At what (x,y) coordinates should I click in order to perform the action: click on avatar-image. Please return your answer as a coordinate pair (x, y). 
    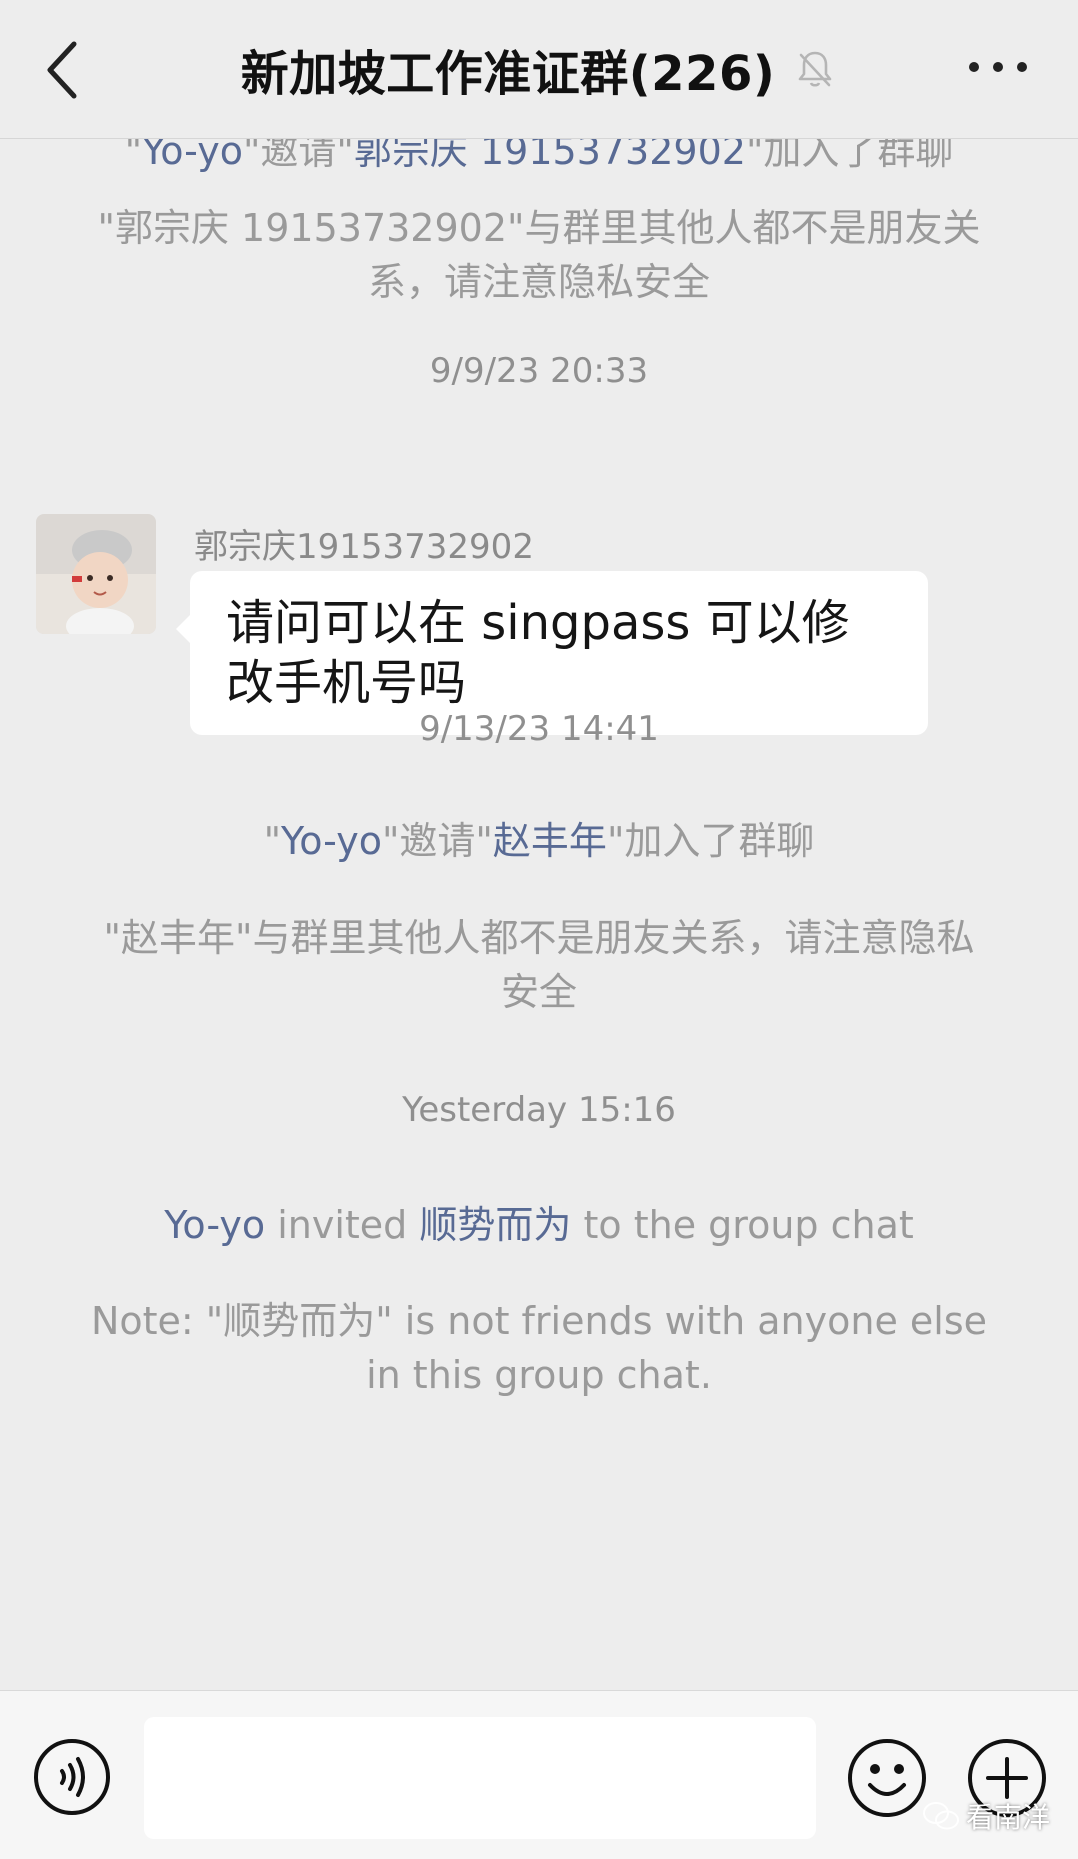
    Looking at the image, I should click on (96, 574).